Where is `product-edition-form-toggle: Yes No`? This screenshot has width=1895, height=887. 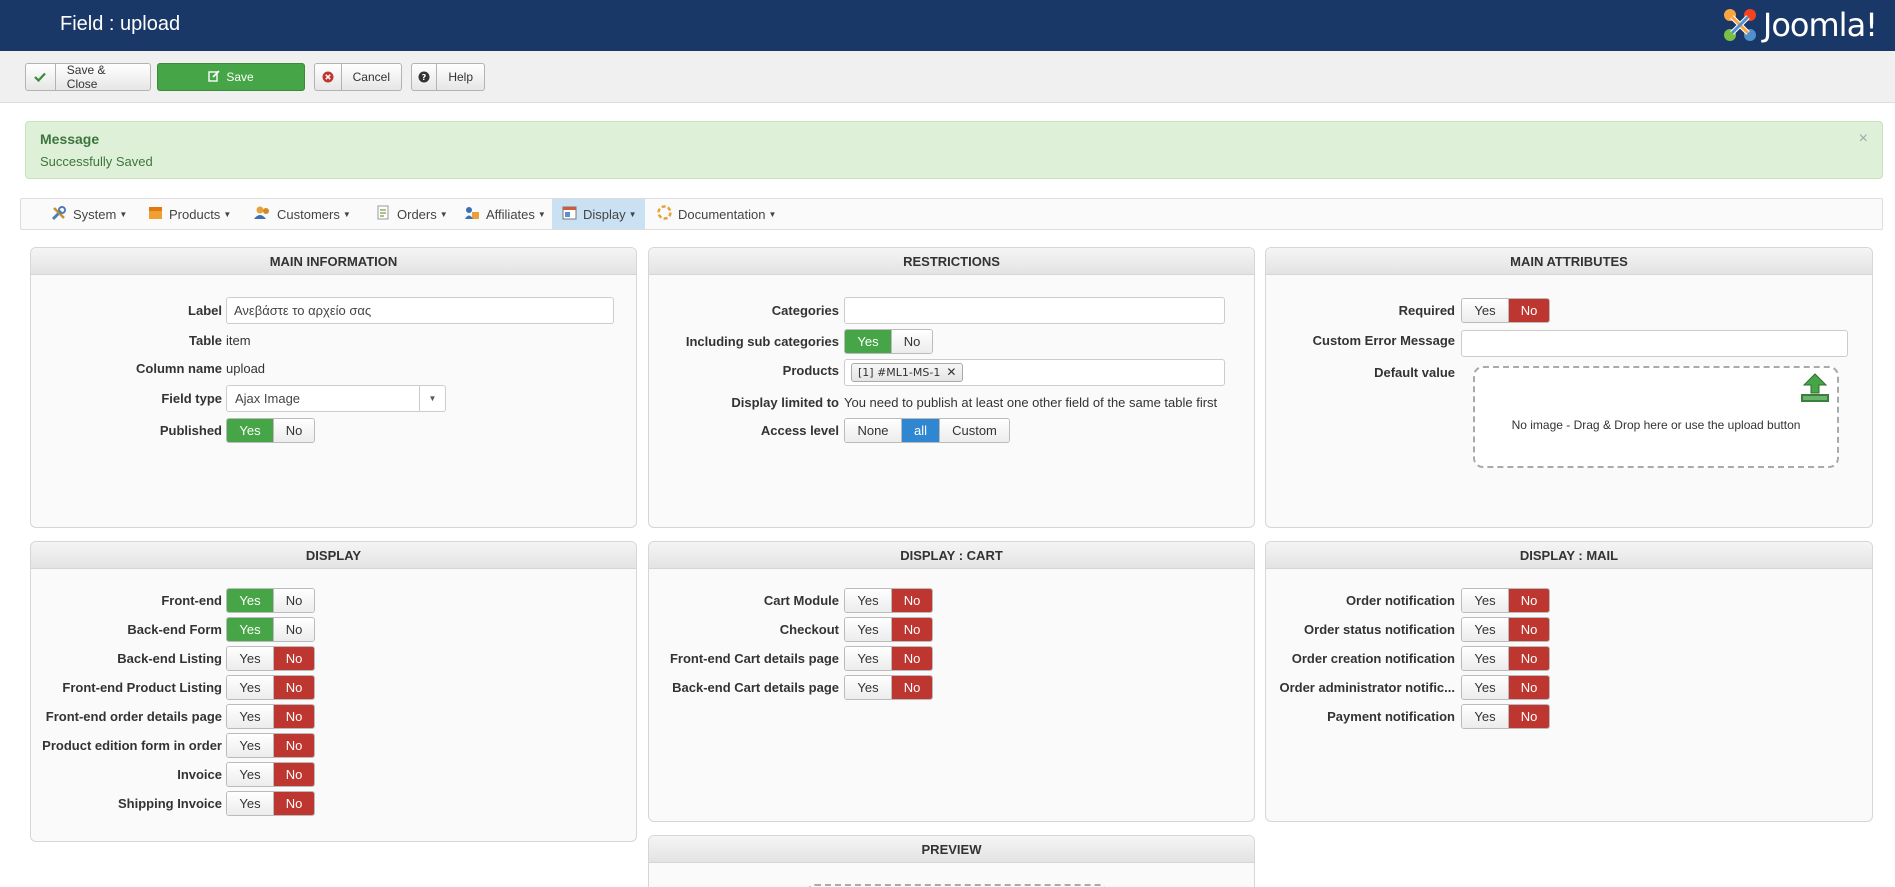 product-edition-form-toggle: Yes No is located at coordinates (270, 745).